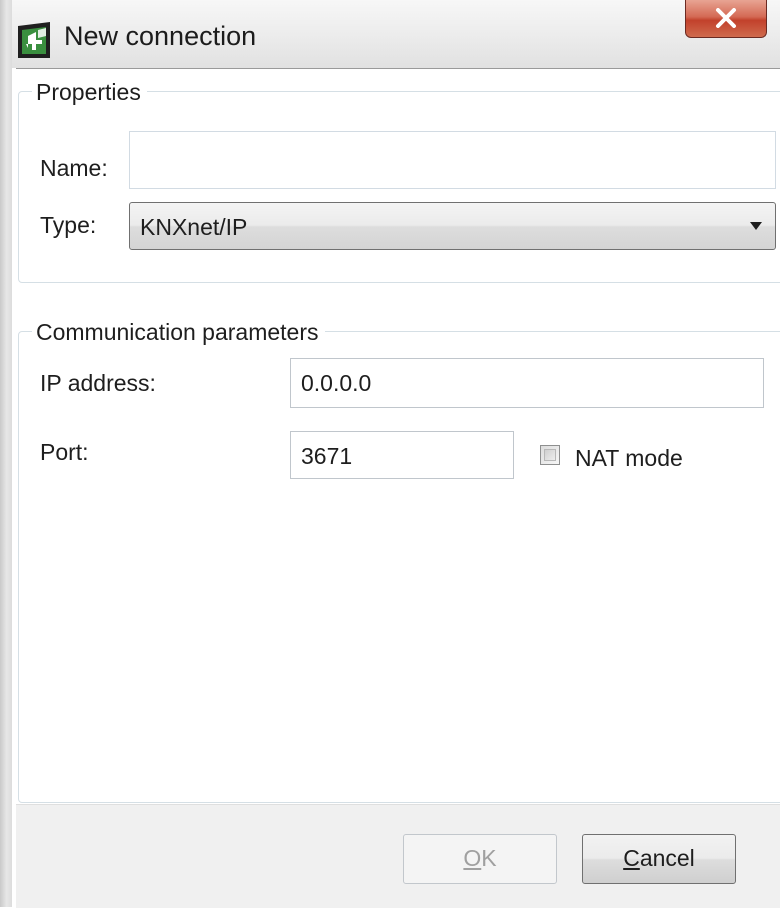 The height and width of the screenshot is (908, 780). What do you see at coordinates (452, 160) in the screenshot?
I see `name-input` at bounding box center [452, 160].